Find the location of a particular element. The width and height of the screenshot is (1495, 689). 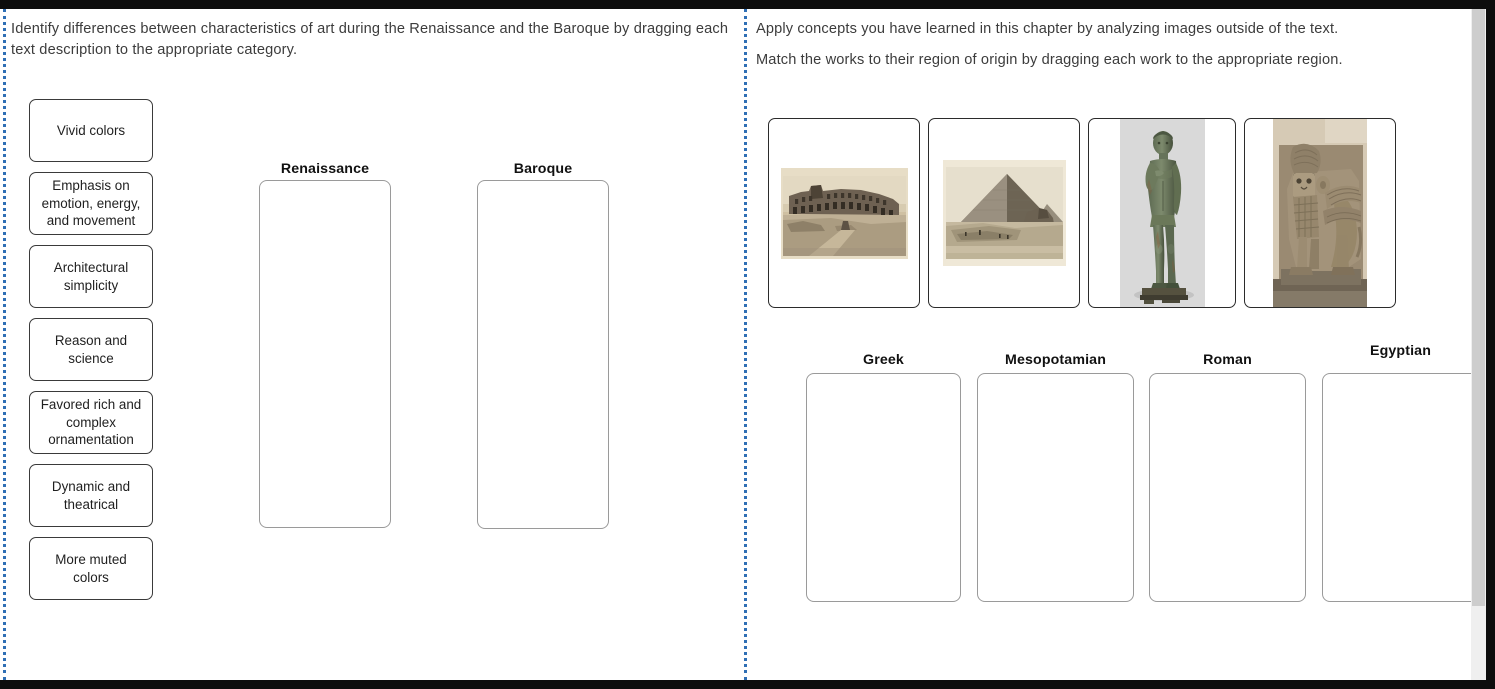

window-frame-bottom-bar is located at coordinates (747, 684).